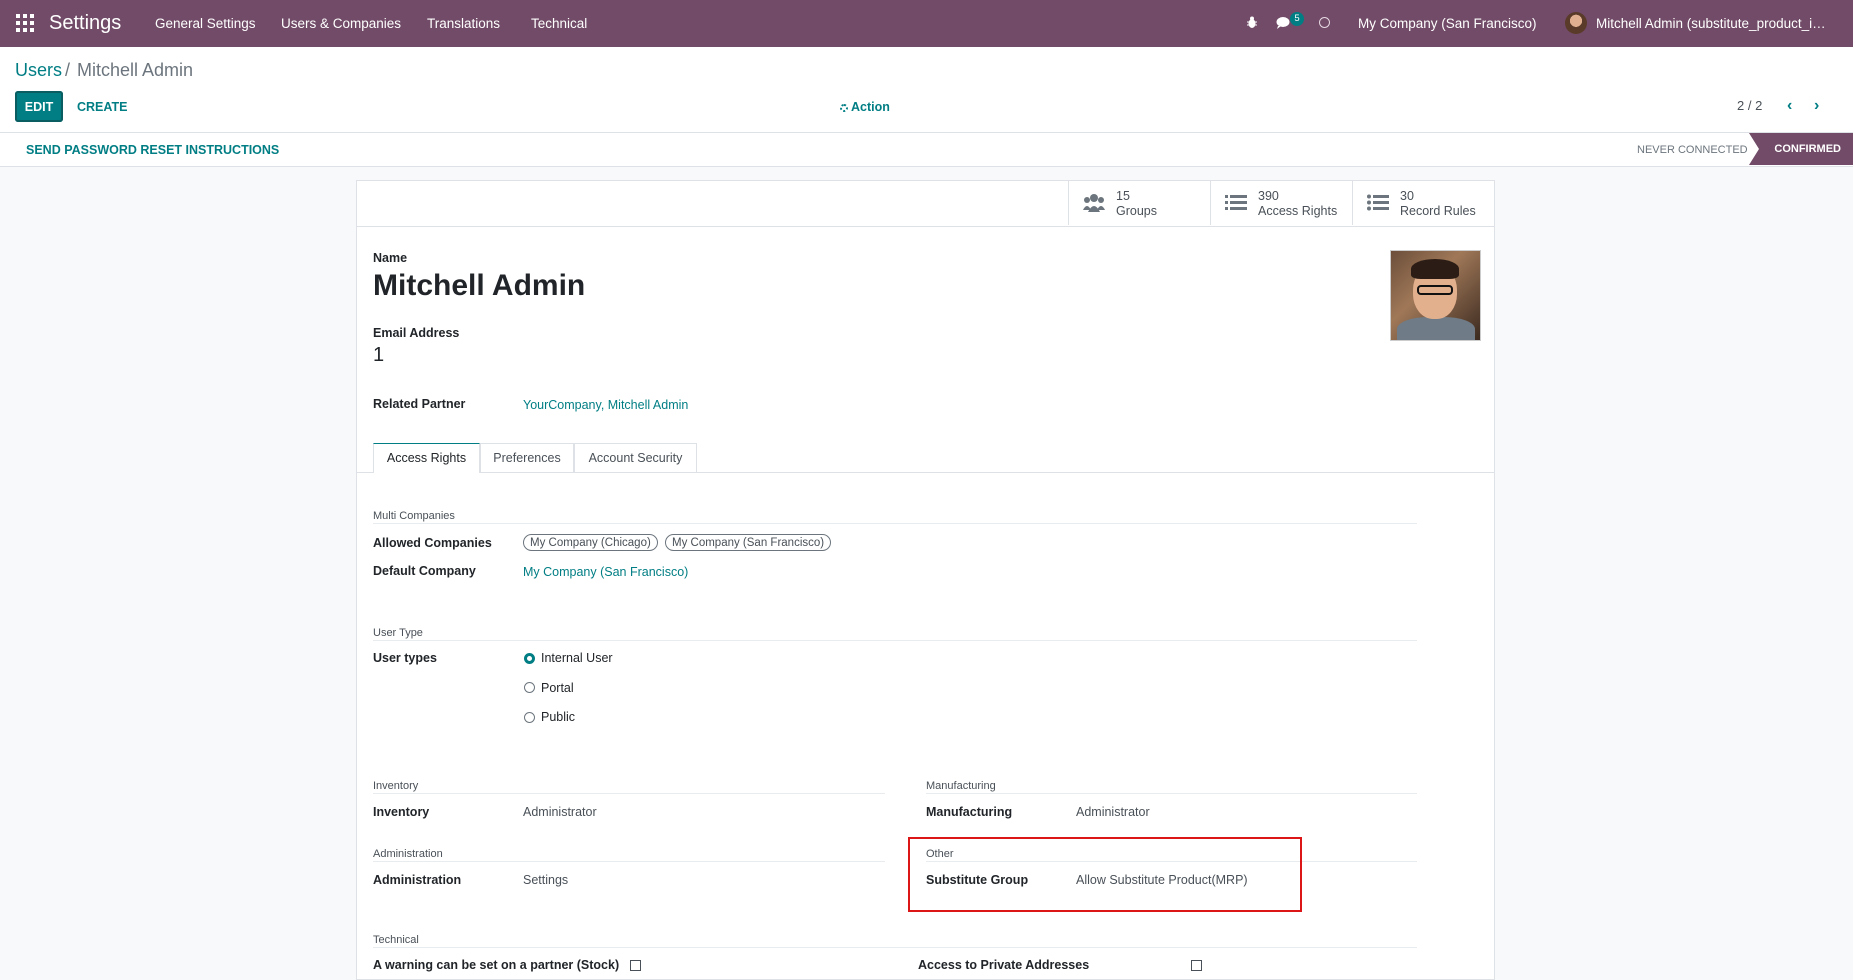  I want to click on inventory-label: Inventory, so click(401, 812).